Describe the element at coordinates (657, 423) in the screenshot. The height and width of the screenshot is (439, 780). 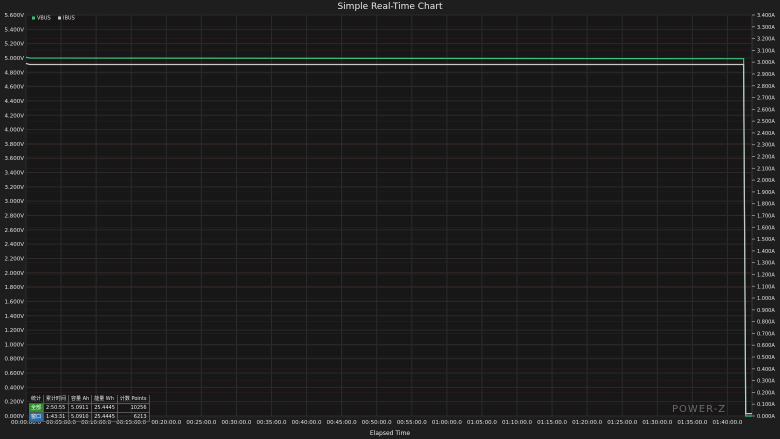
I see `x-tick-label: 01:30:00.0` at that location.